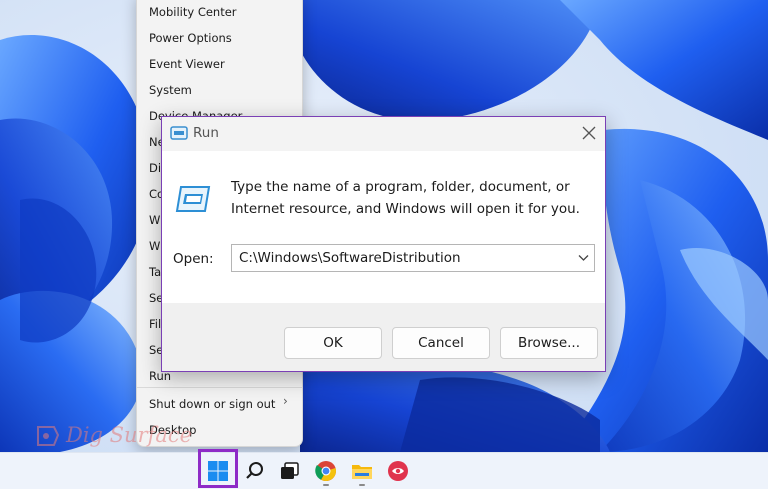  I want to click on run-icon, so click(179, 133).